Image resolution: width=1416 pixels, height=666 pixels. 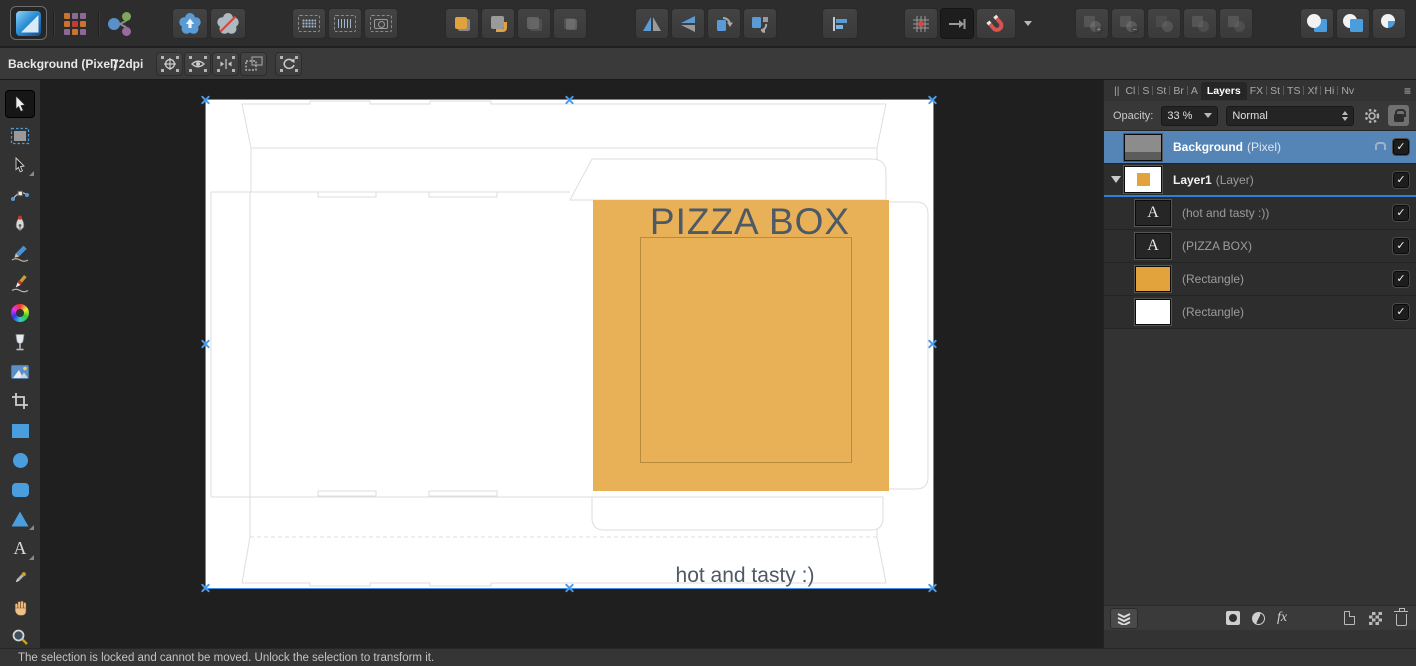 What do you see at coordinates (20, 224) in the screenshot?
I see `pen-tool` at bounding box center [20, 224].